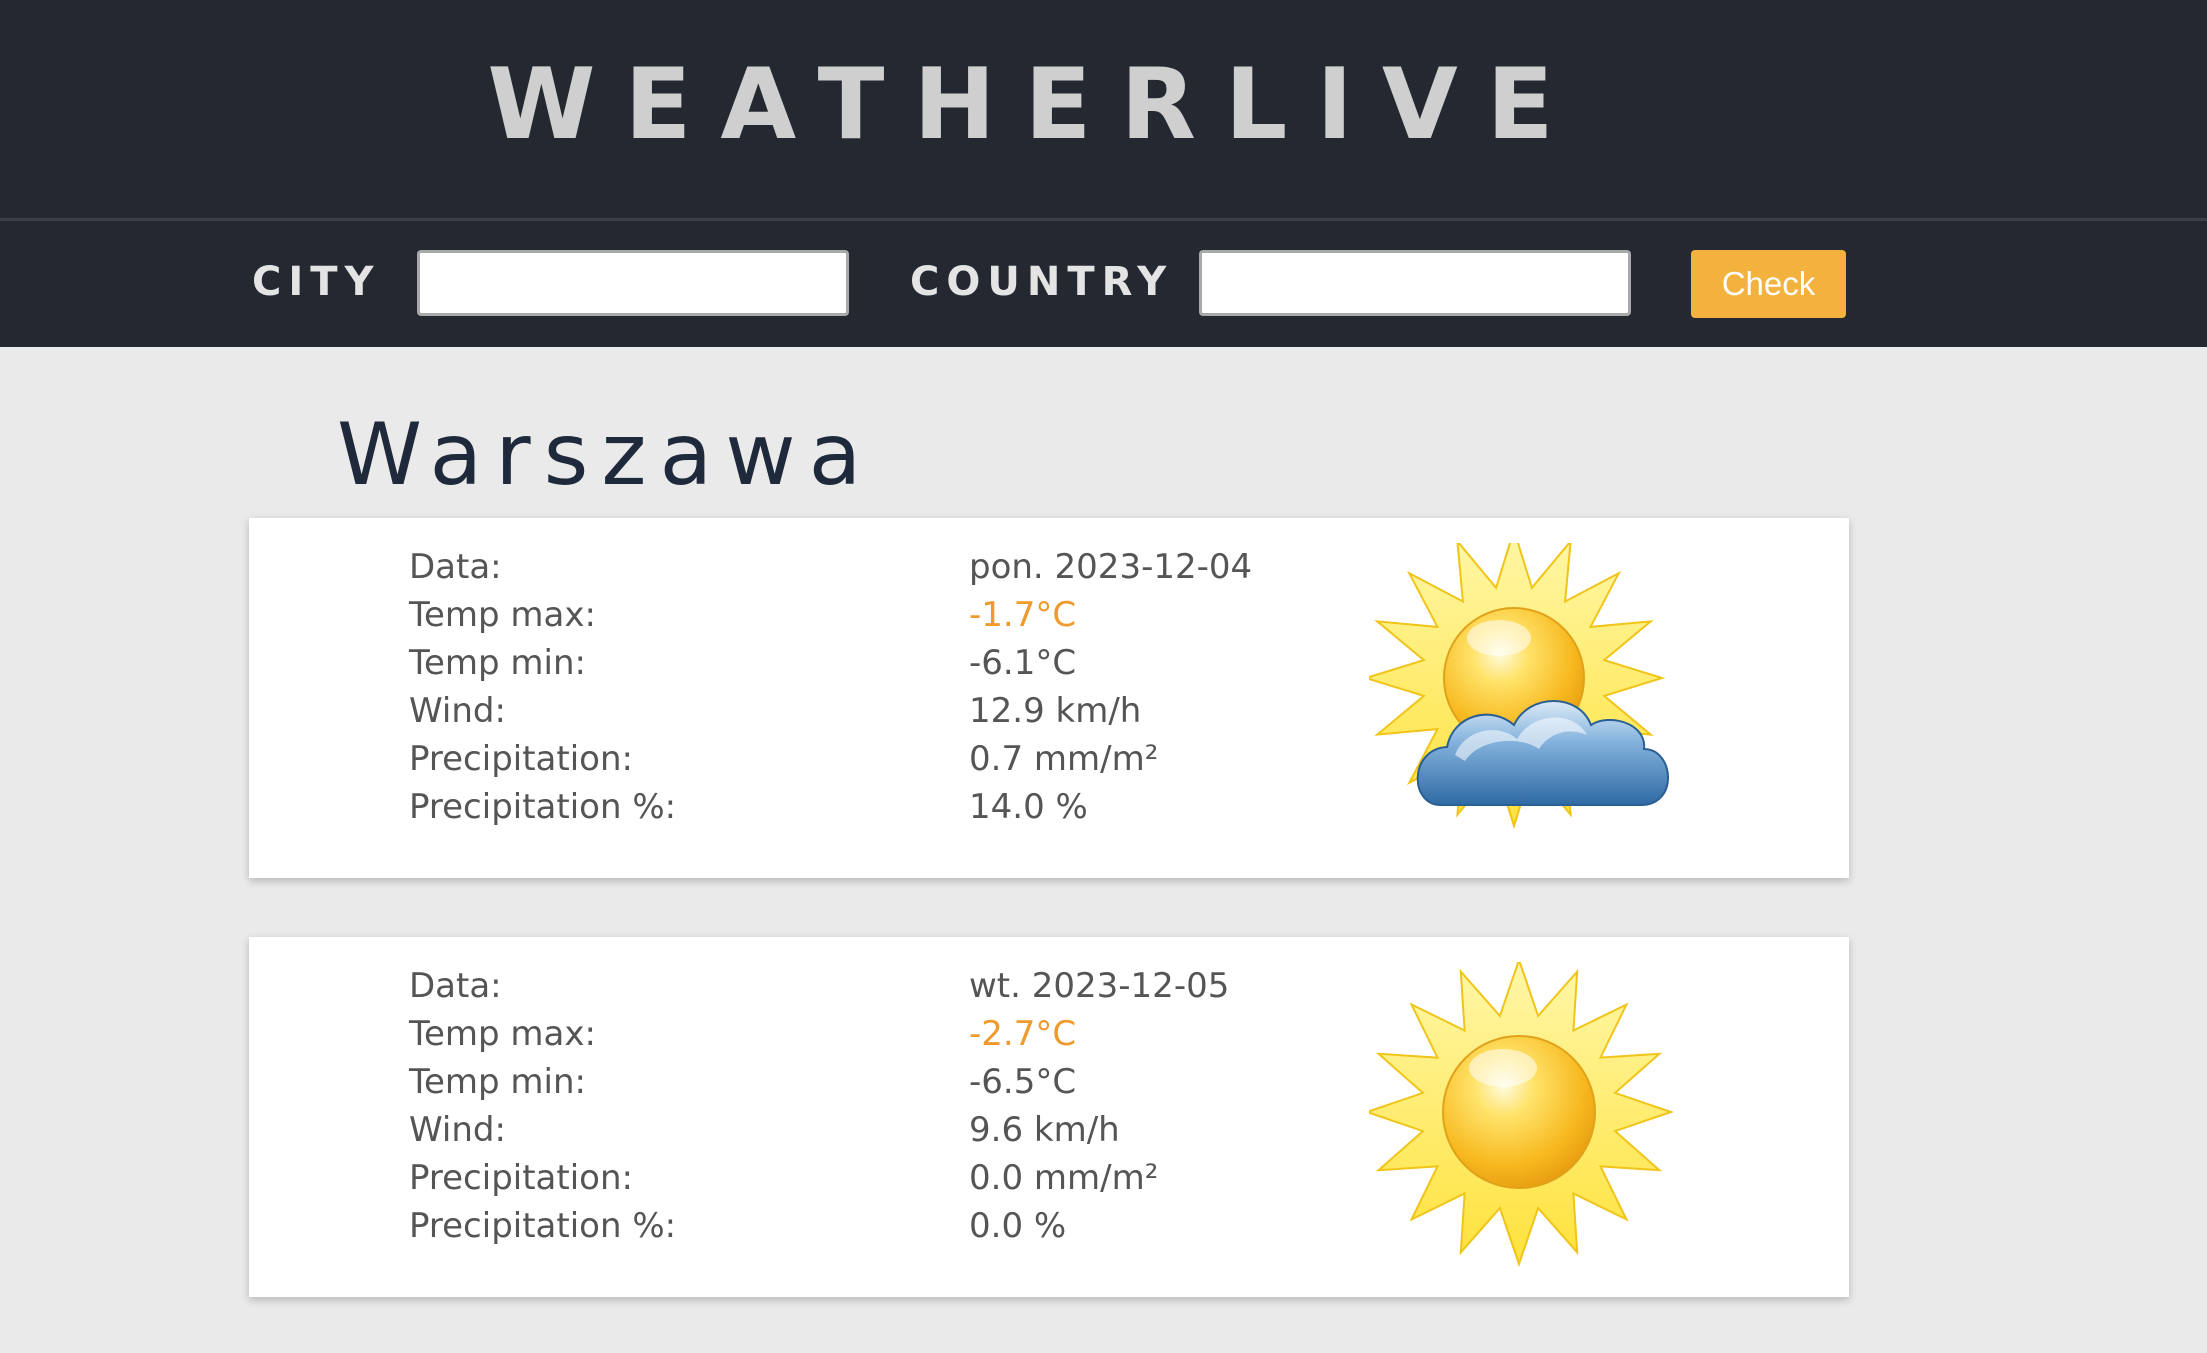 This screenshot has width=2207, height=1353. What do you see at coordinates (1111, 567) in the screenshot?
I see `date-value: pon. 2023-12-04` at bounding box center [1111, 567].